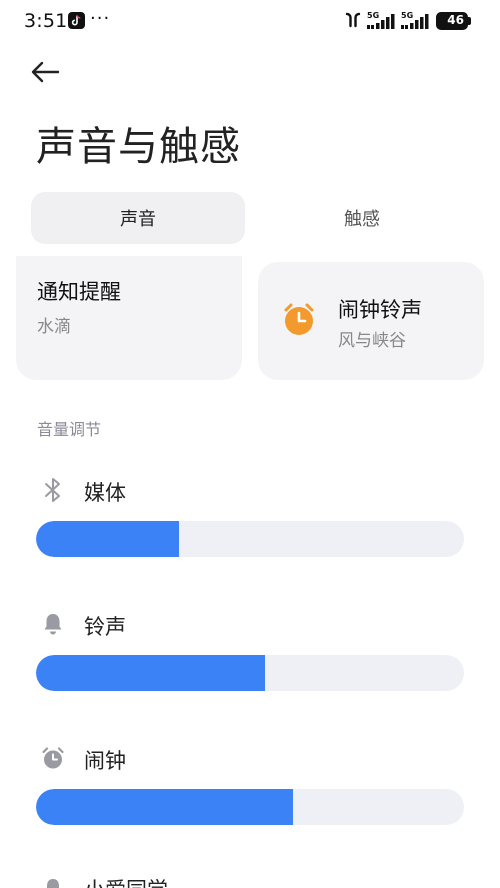 The height and width of the screenshot is (888, 500). I want to click on assistant-icon, so click(53, 881).